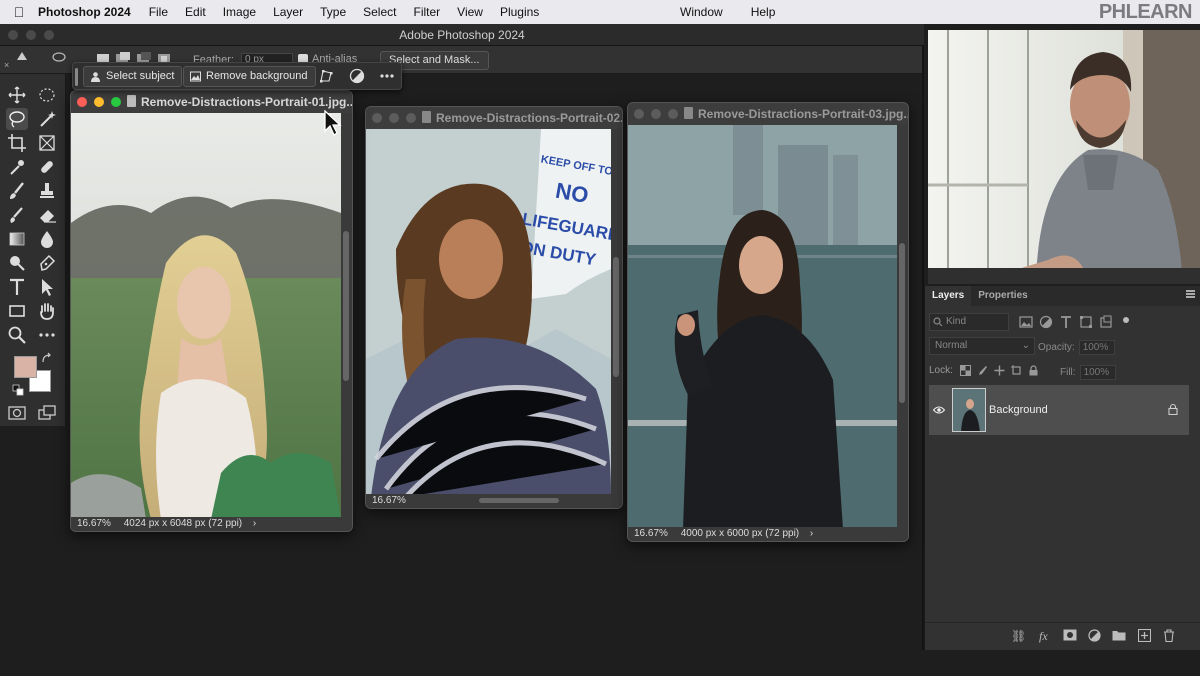  Describe the element at coordinates (387, 77) in the screenshot. I see `more-options-icon` at that location.